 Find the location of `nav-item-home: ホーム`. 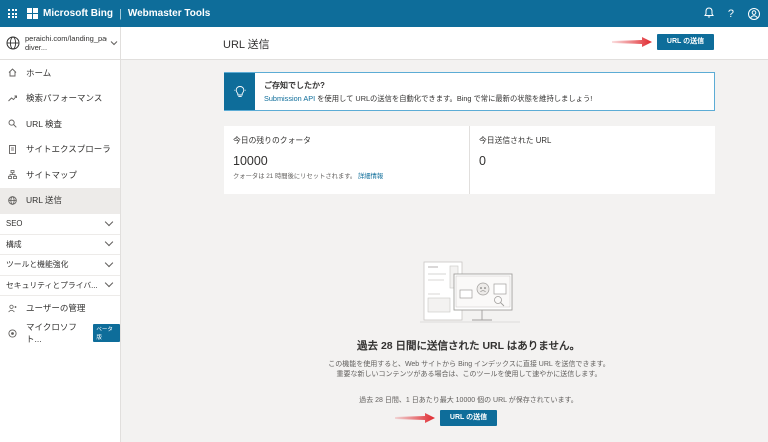

nav-item-home: ホーム is located at coordinates (60, 73).